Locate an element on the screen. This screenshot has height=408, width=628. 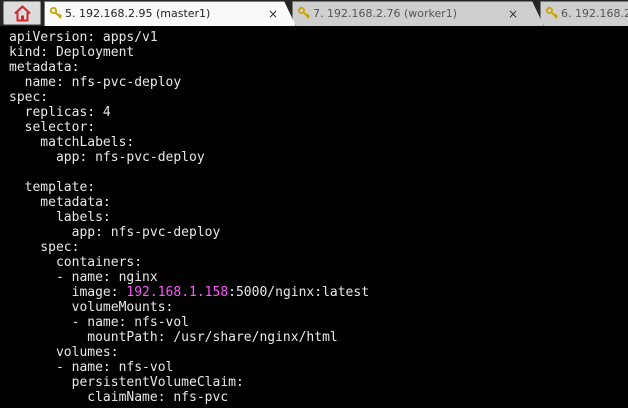
tab-session-6: 6. 192.168.2.8 is located at coordinates (584, 13).